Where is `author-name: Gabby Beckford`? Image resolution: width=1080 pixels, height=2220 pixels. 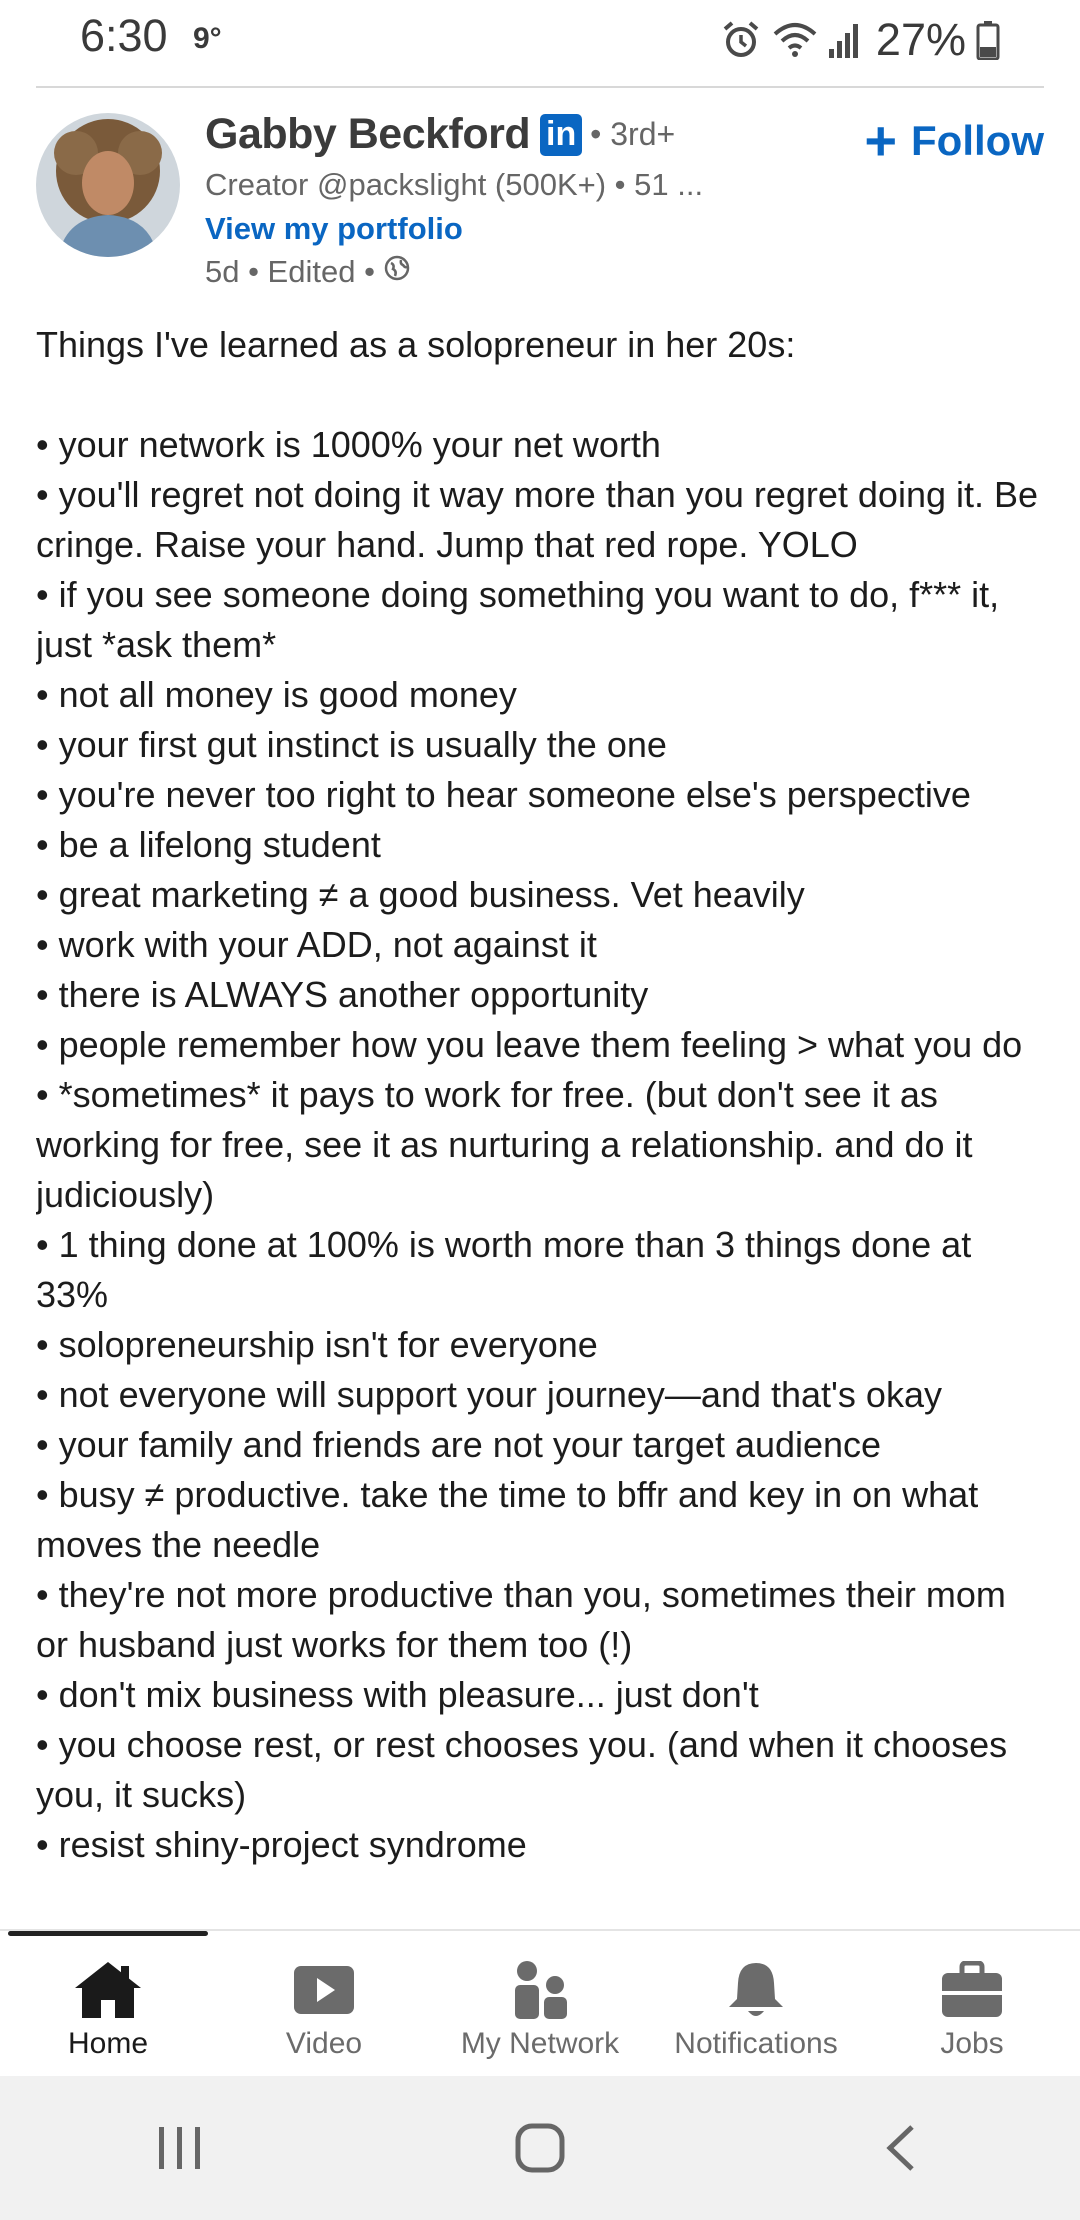
author-name: Gabby Beckford is located at coordinates (368, 134).